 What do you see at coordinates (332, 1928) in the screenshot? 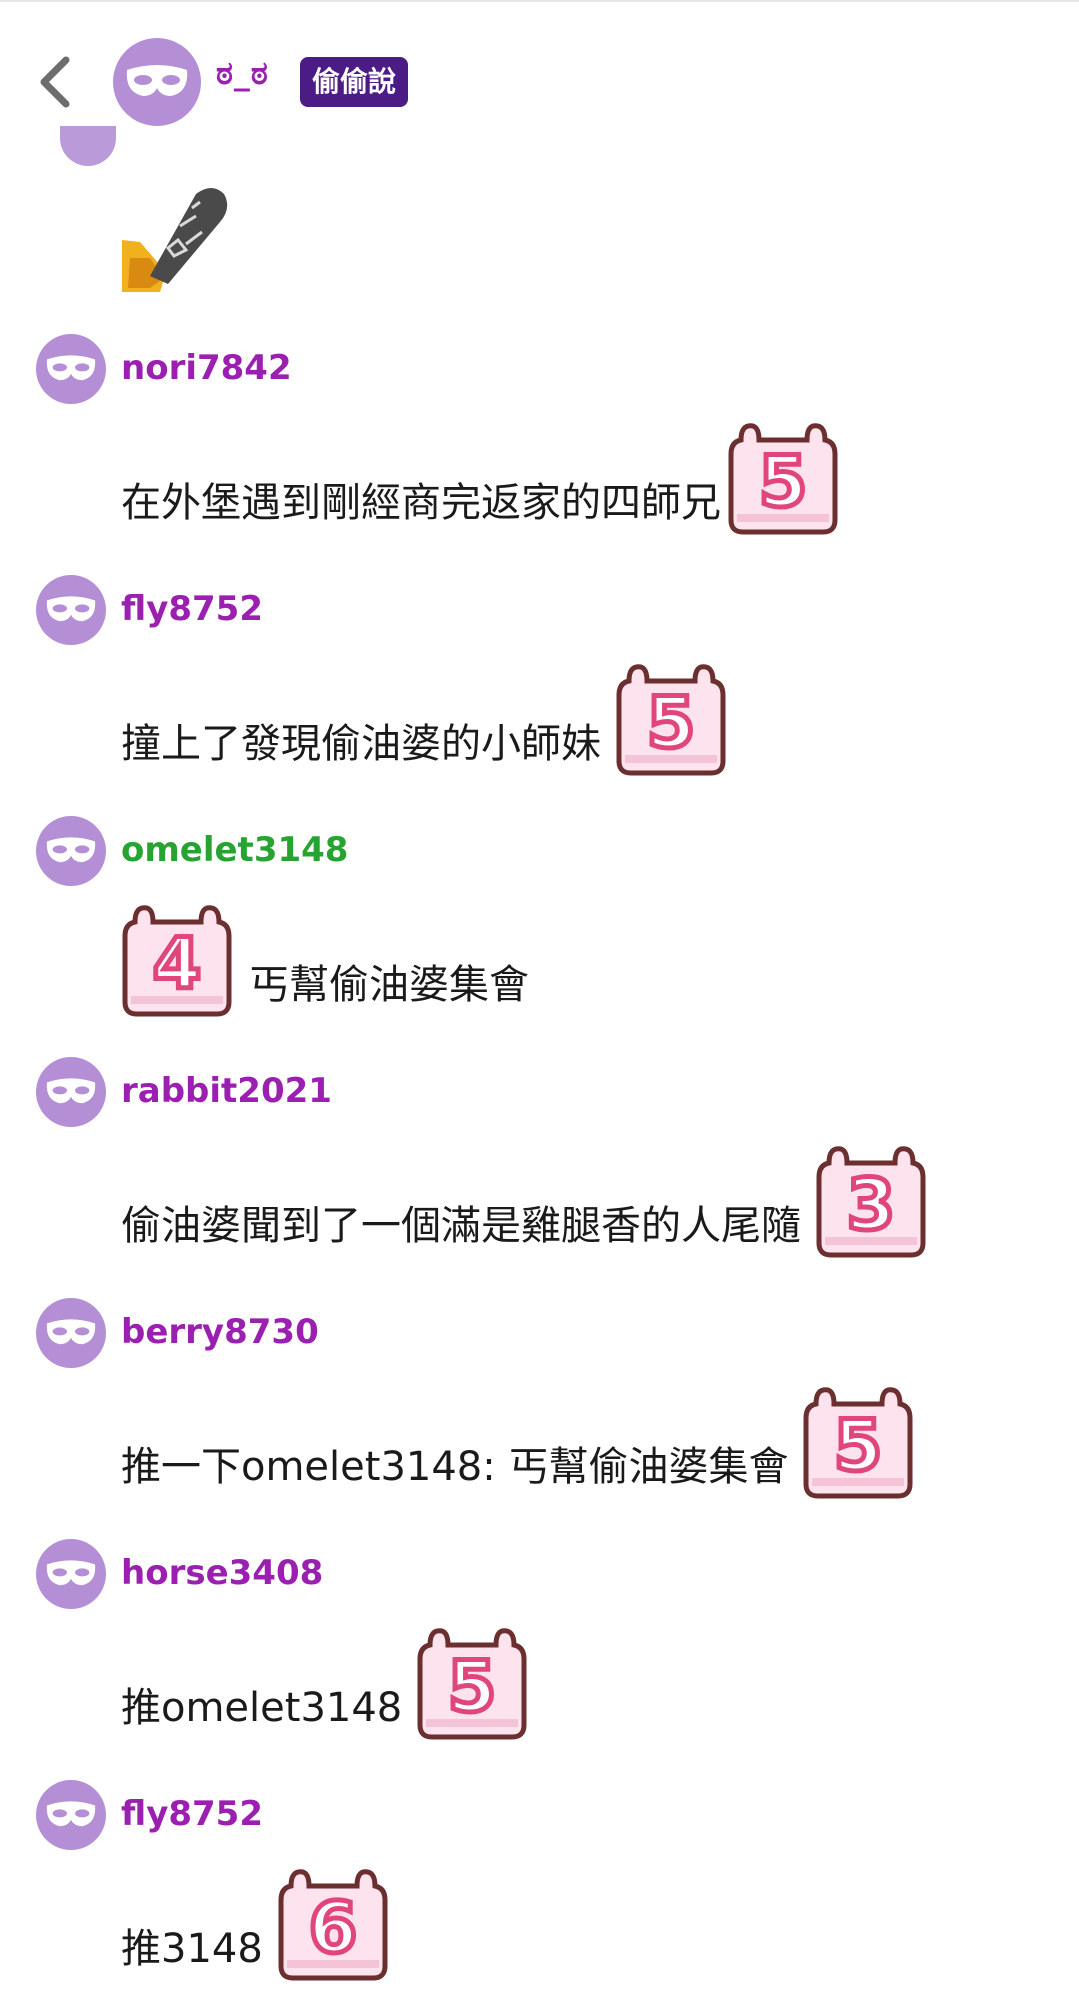
I see `emote-number: 6` at bounding box center [332, 1928].